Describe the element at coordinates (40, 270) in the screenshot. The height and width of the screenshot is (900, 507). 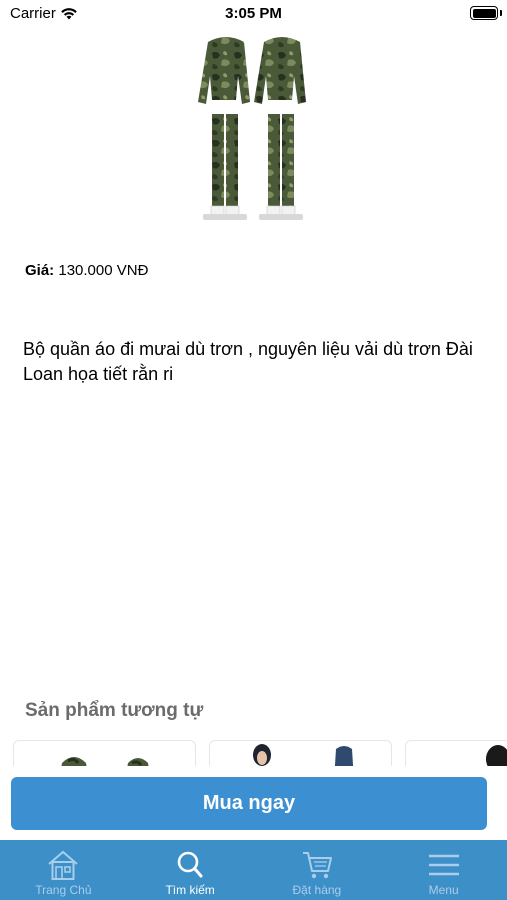
I see `price-label: Giá:` at that location.